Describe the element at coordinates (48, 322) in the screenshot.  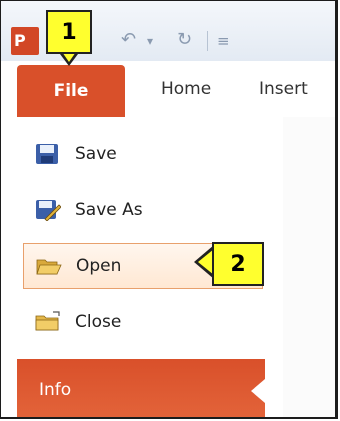
I see `close-folder-icon` at that location.